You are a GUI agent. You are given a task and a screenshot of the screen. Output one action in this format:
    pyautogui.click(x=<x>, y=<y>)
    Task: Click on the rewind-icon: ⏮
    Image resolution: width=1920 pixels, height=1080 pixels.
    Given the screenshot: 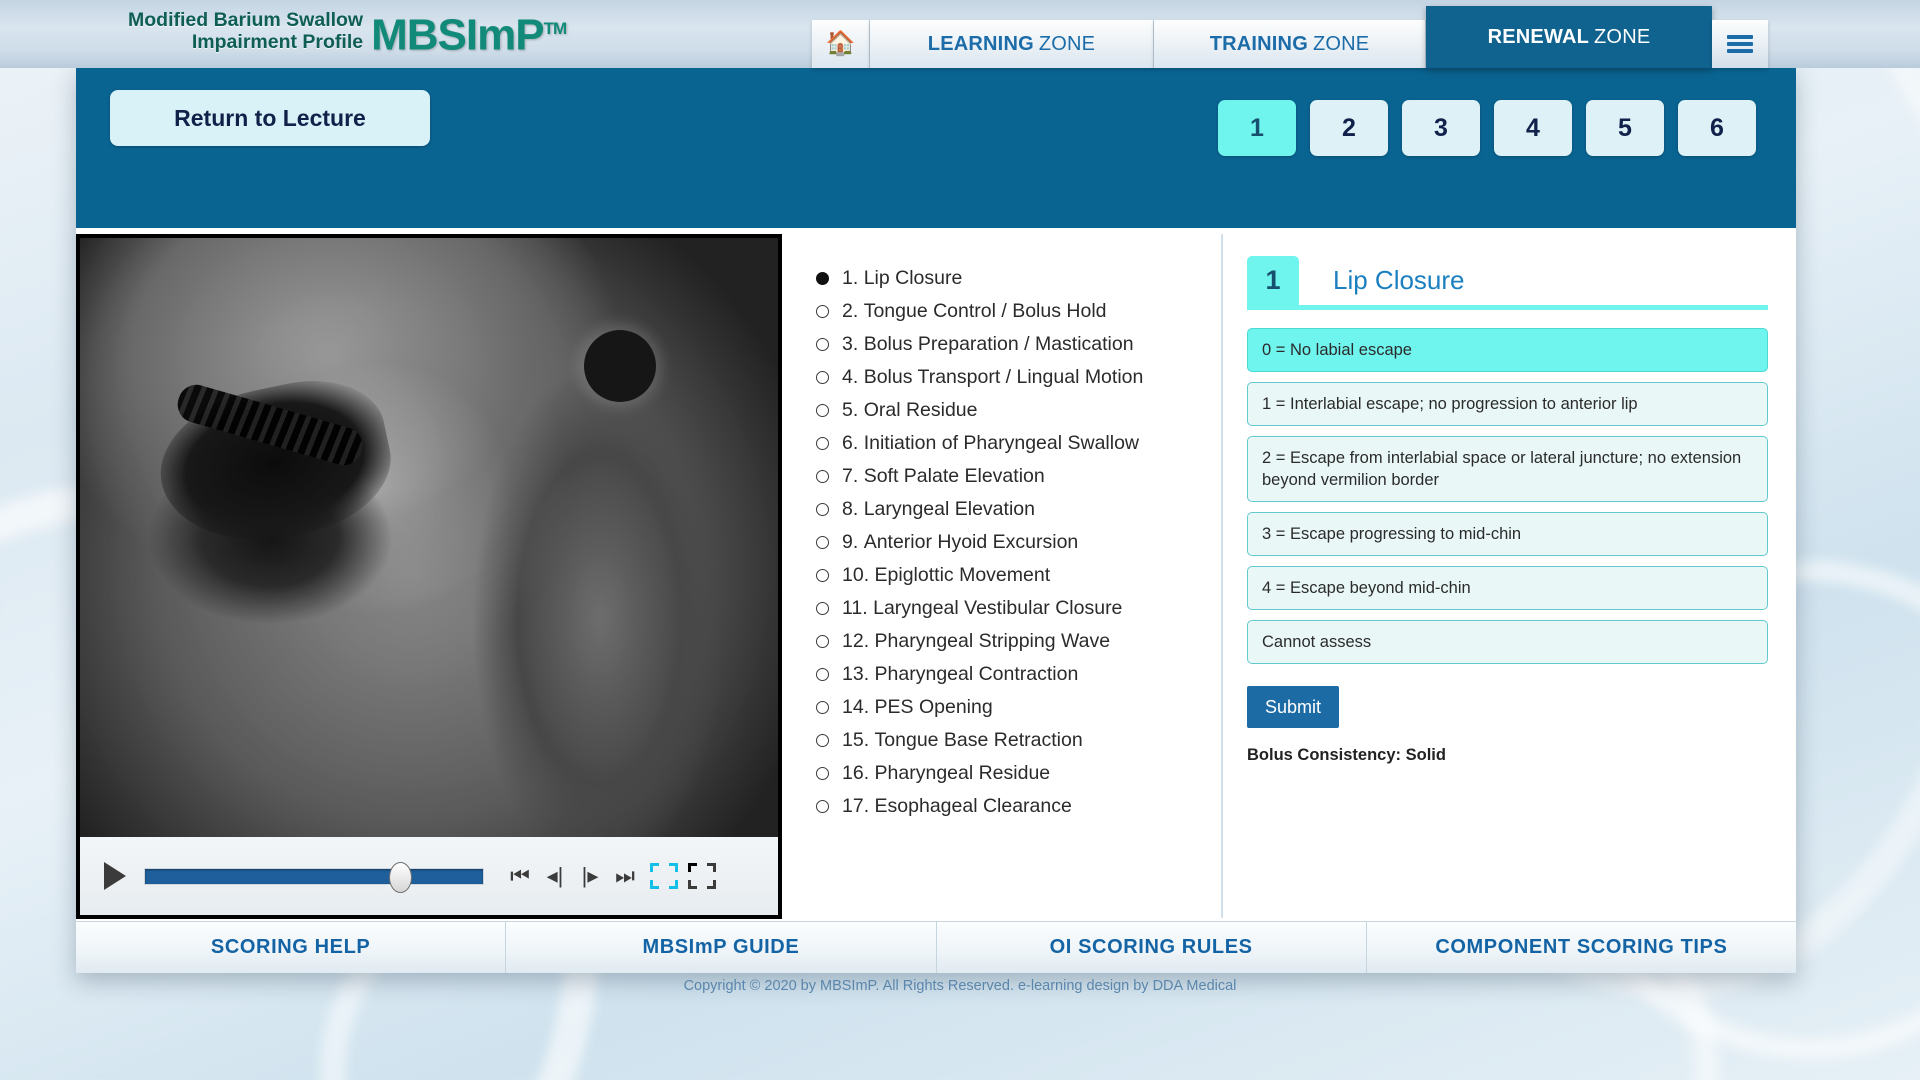 What is the action you would take?
    pyautogui.click(x=520, y=876)
    